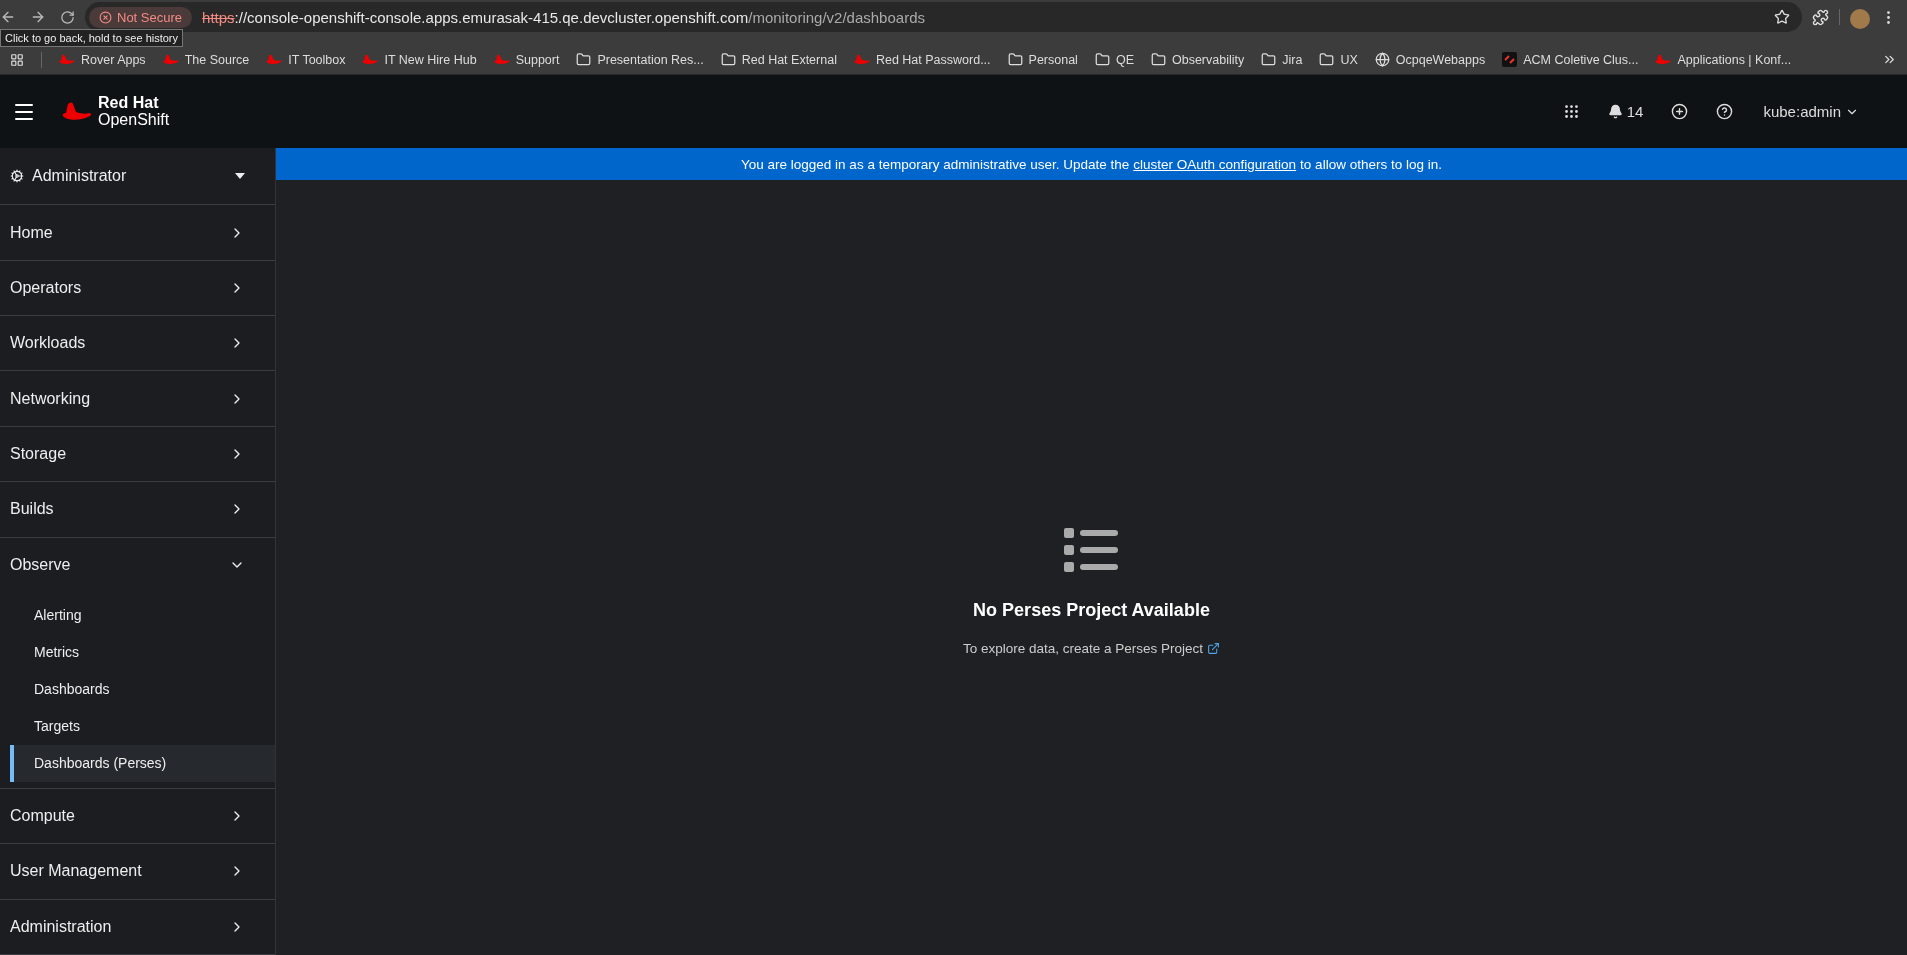  I want to click on bookmark: Support, so click(526, 59).